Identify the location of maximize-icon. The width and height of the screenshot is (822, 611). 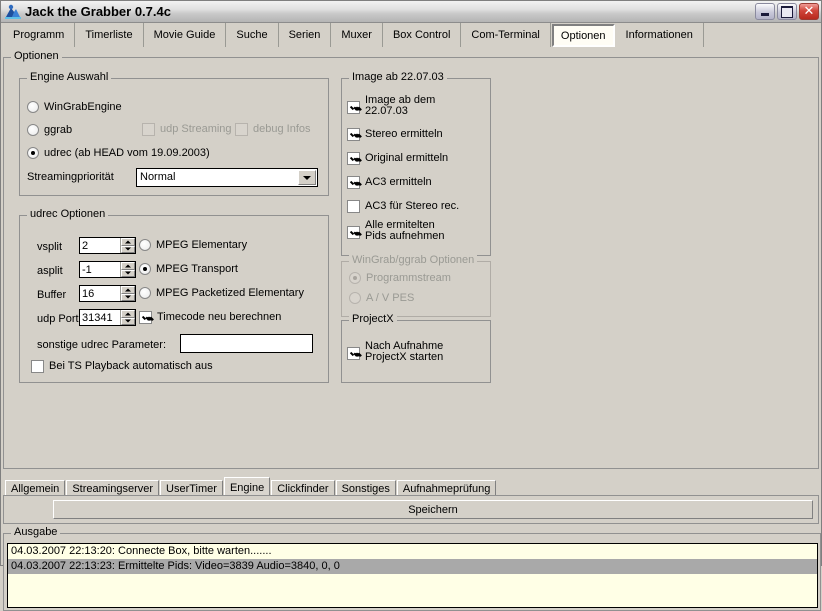
(787, 11).